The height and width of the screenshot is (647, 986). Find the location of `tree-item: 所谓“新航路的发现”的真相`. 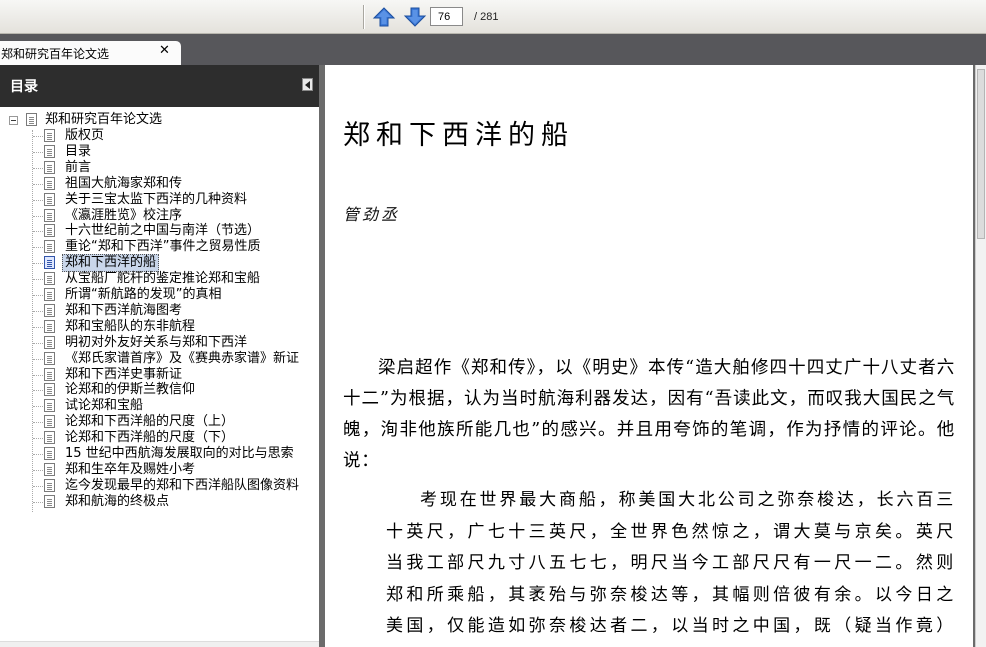

tree-item: 所谓“新航路的发现”的真相 is located at coordinates (159, 295).